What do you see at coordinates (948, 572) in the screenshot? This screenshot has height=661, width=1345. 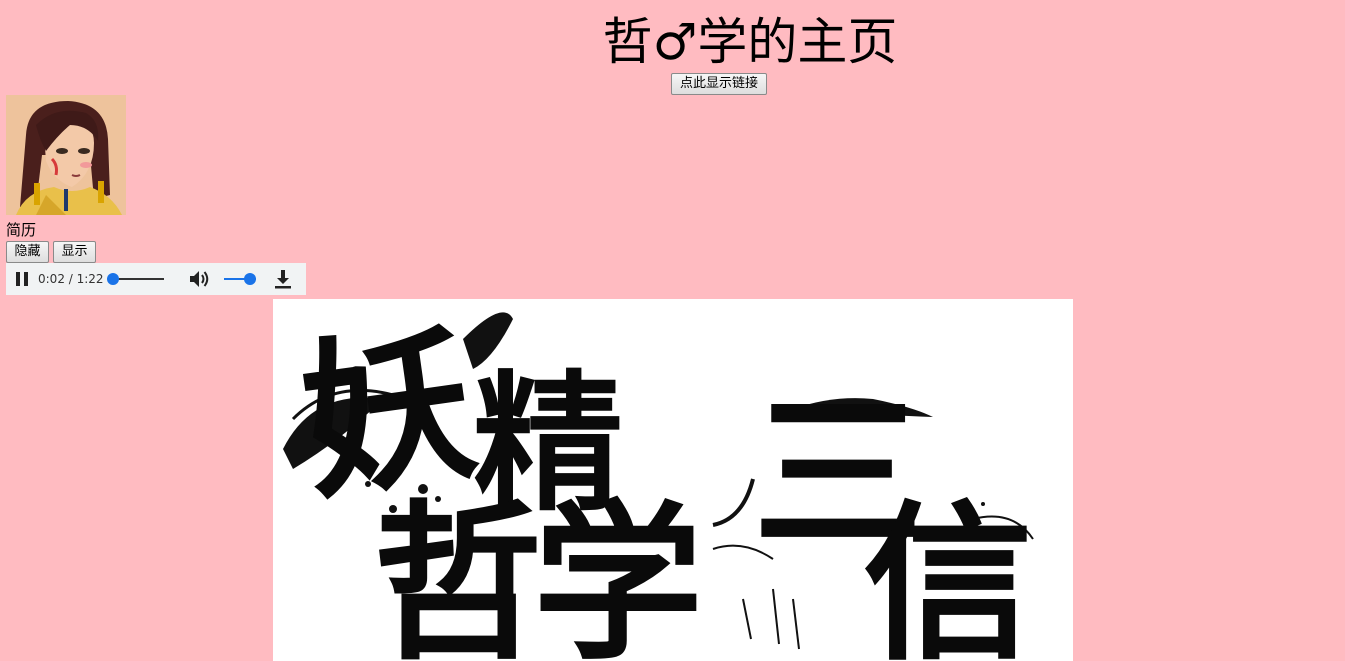 I see `banner-char: 信` at bounding box center [948, 572].